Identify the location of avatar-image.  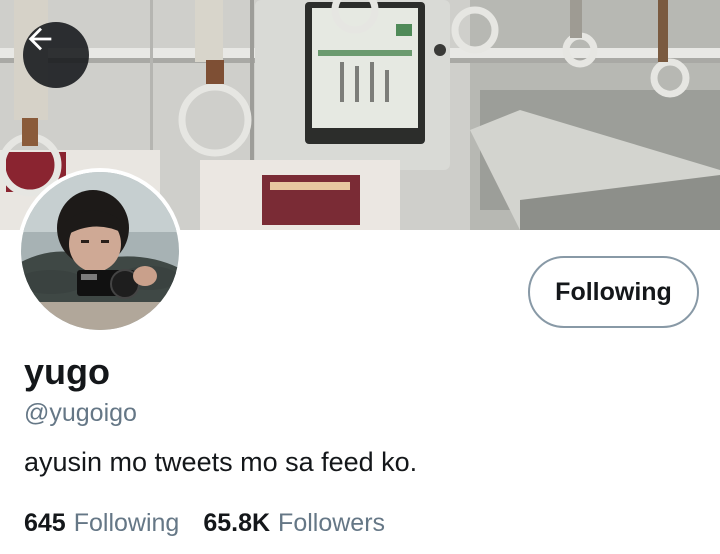
(100, 251).